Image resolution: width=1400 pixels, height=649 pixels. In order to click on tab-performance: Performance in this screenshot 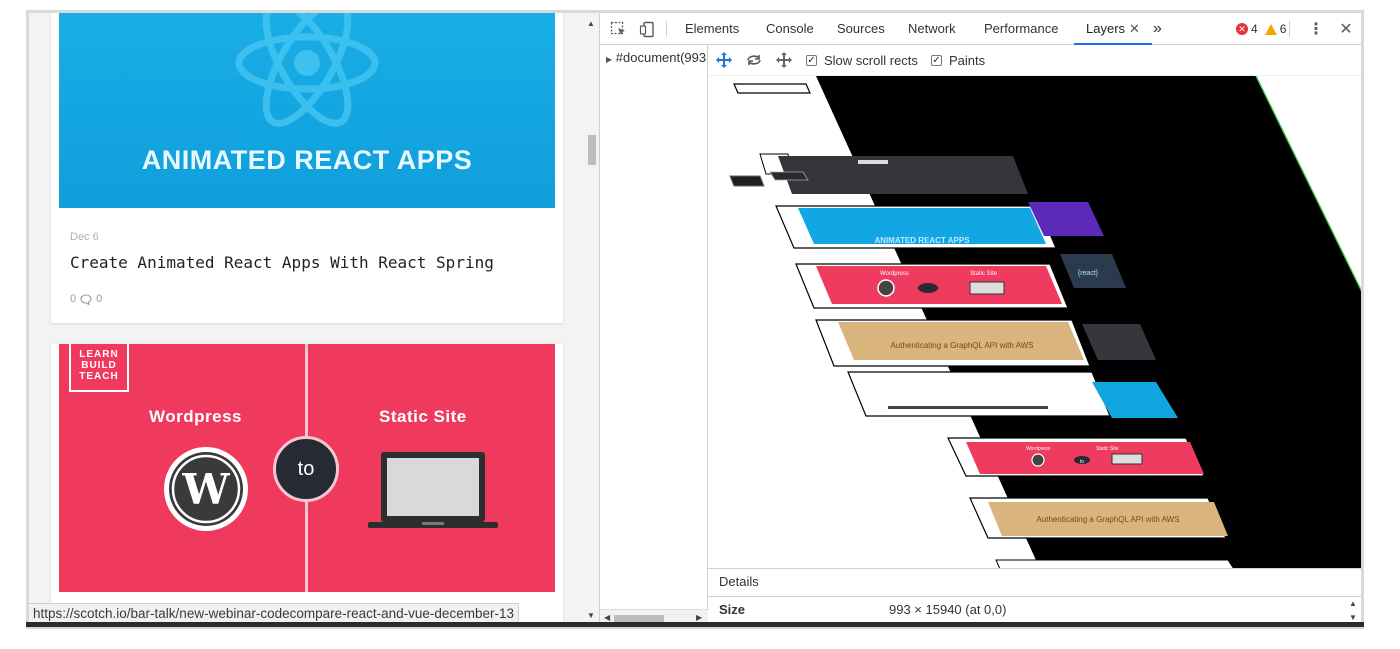, I will do `click(1021, 29)`.